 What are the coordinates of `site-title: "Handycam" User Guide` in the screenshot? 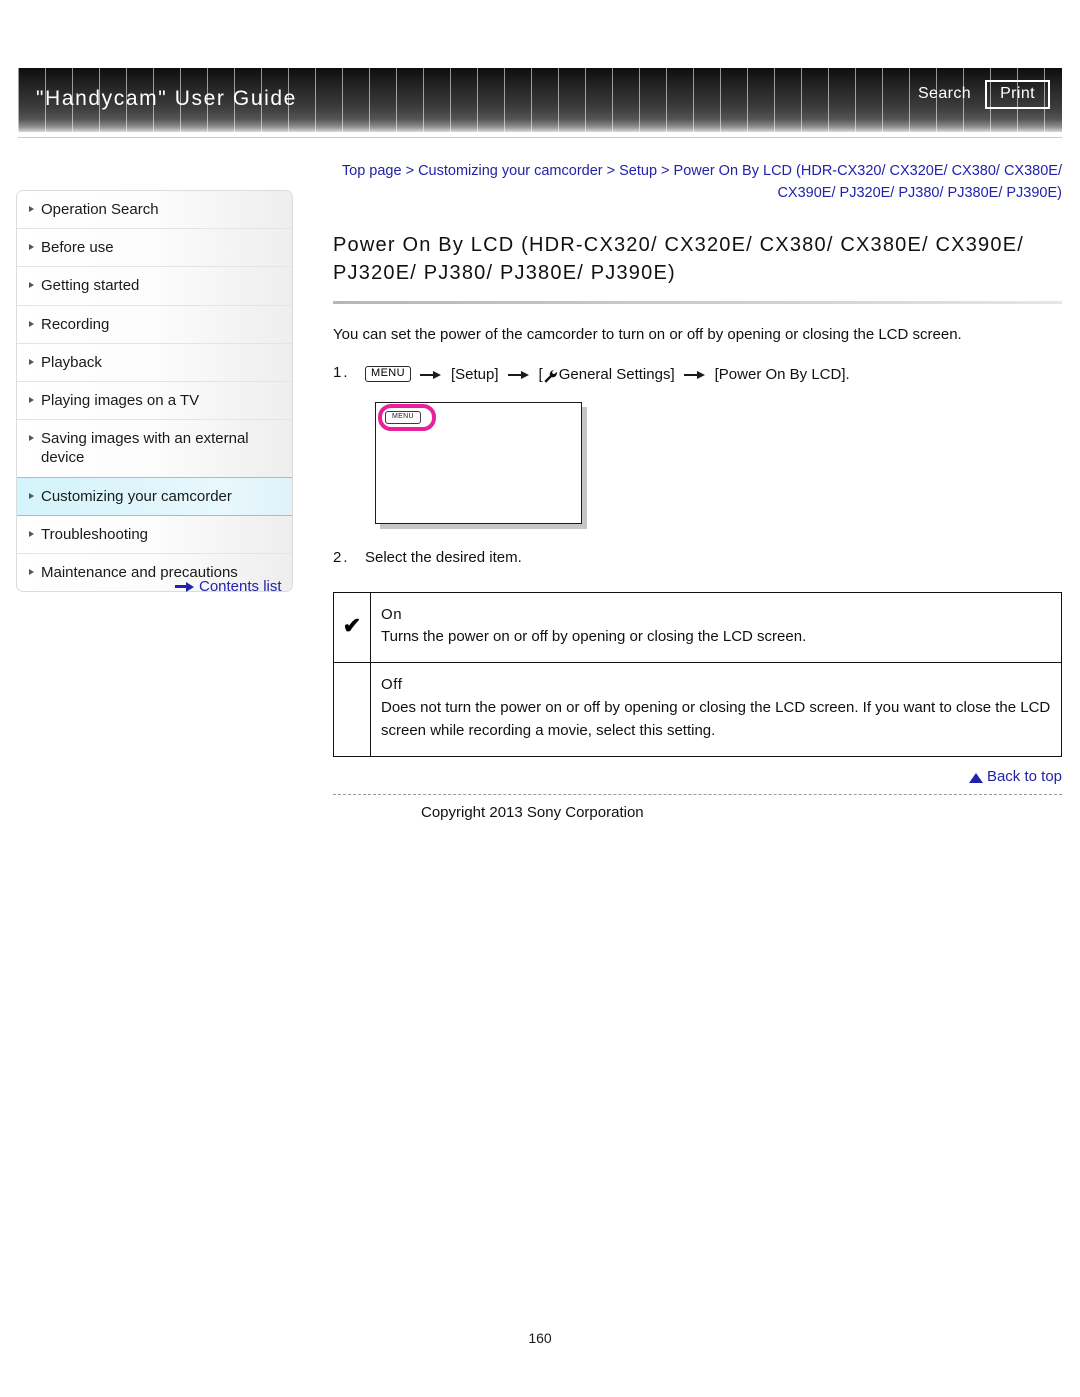 It's located at (166, 98).